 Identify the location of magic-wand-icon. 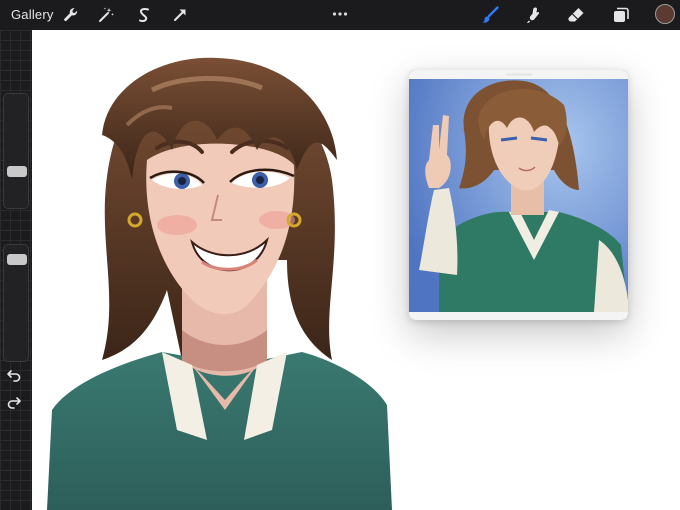
(106, 15).